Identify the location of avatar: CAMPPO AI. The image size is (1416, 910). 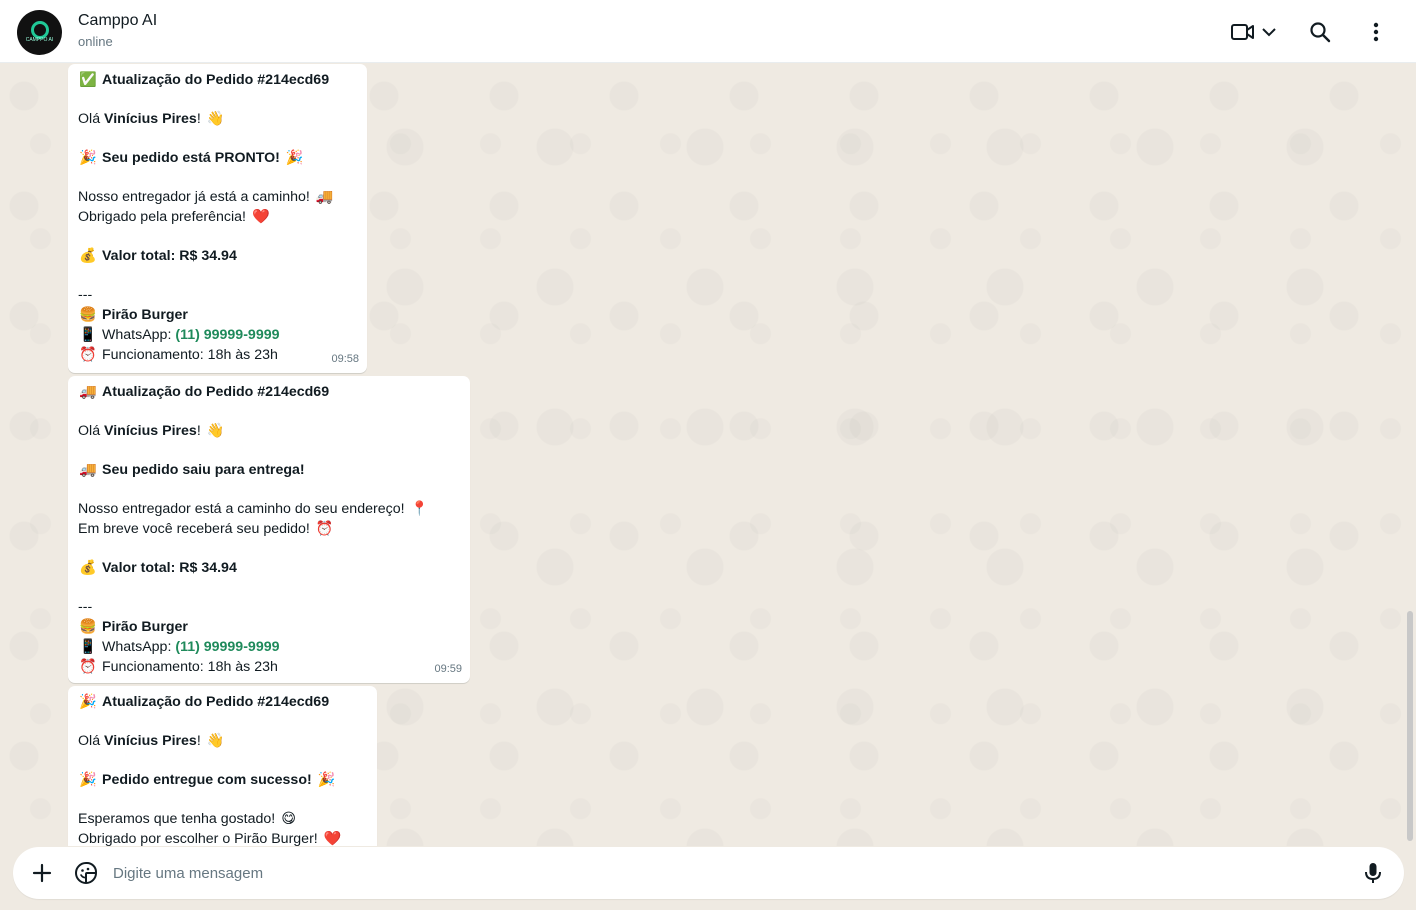
(39, 32).